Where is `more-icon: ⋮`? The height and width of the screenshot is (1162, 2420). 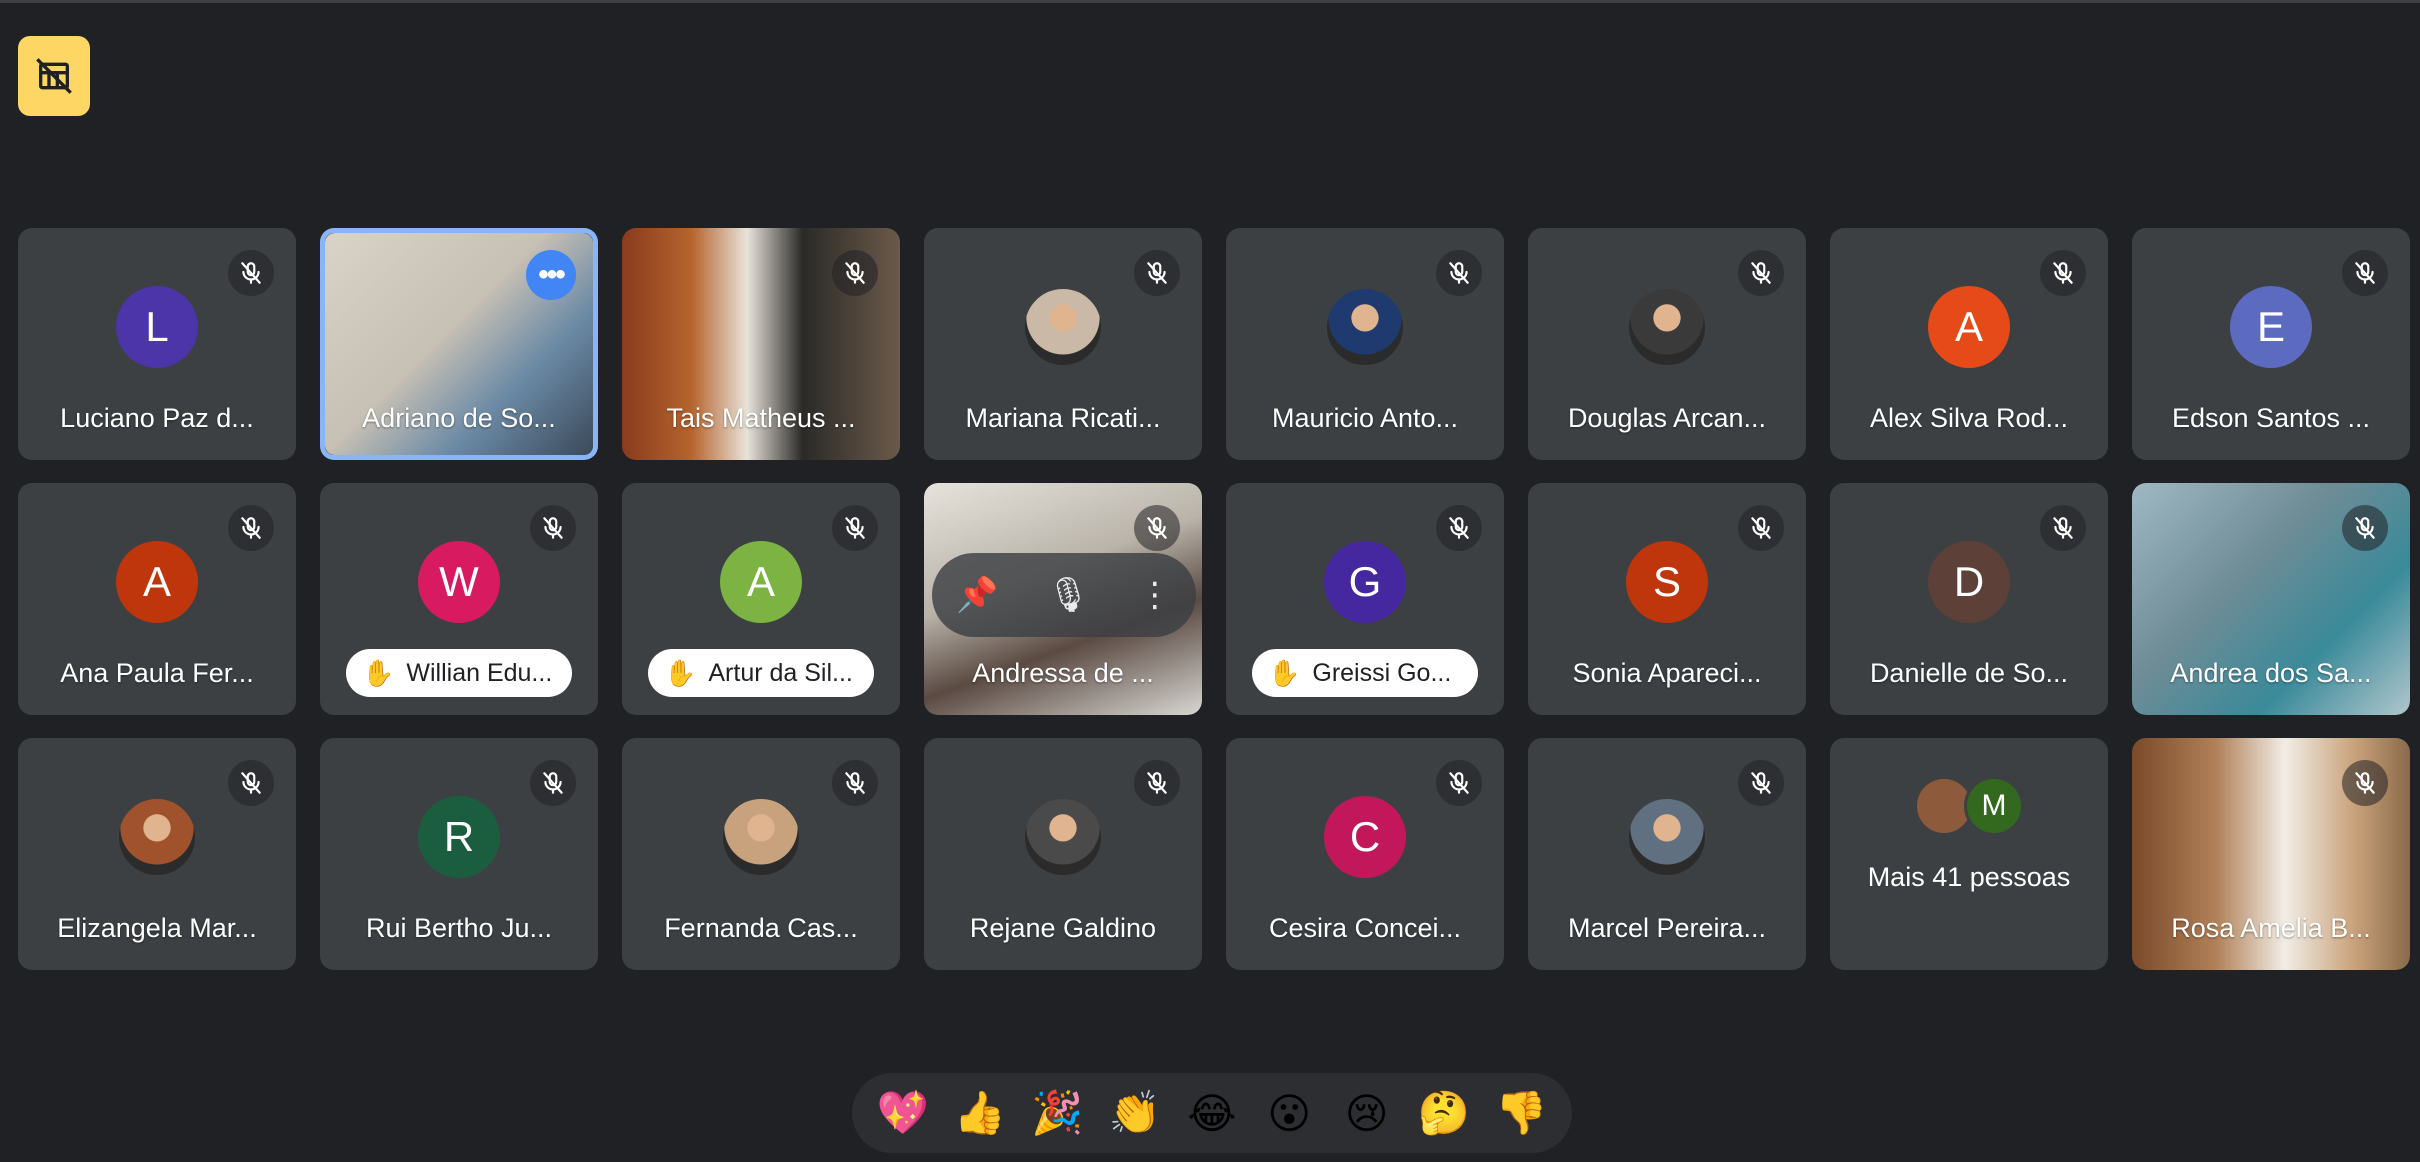 more-icon: ⋮ is located at coordinates (1155, 595).